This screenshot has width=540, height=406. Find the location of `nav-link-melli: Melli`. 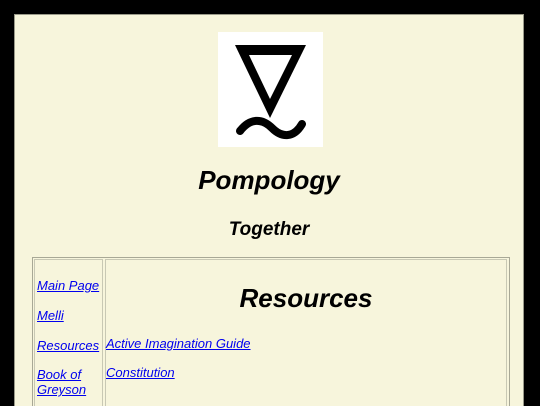

nav-link-melli: Melli is located at coordinates (69, 315).